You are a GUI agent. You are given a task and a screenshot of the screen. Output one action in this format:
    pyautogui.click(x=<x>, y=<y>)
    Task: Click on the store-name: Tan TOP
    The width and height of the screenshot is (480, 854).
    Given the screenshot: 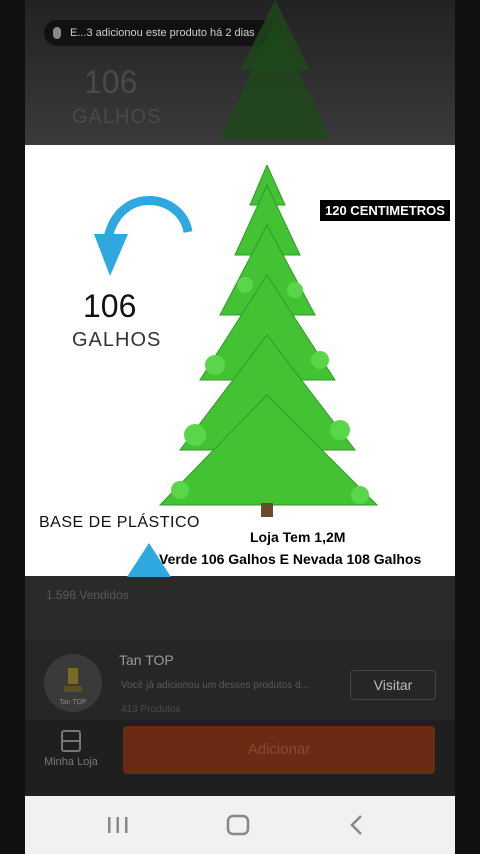 What is the action you would take?
    pyautogui.click(x=146, y=660)
    